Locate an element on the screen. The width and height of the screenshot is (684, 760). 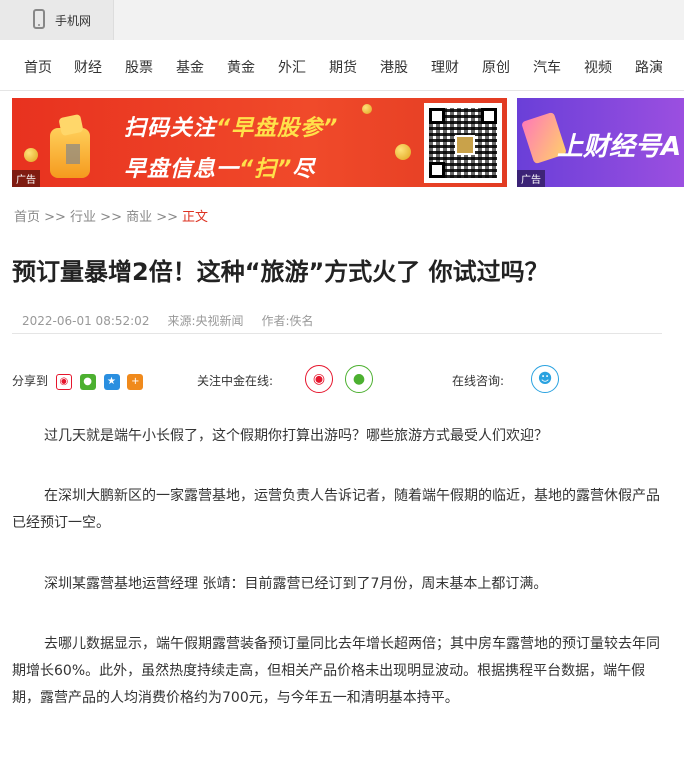
article-datetime: 2022-06-01 08:52:02 is located at coordinates (86, 321).